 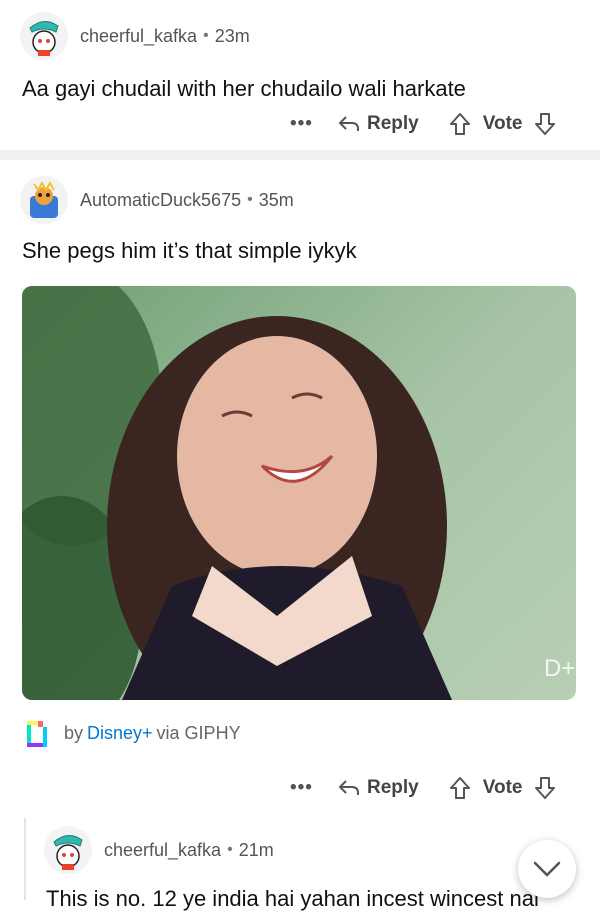 I want to click on comment-header: cheerful_kafka • 21m, so click(x=159, y=850).